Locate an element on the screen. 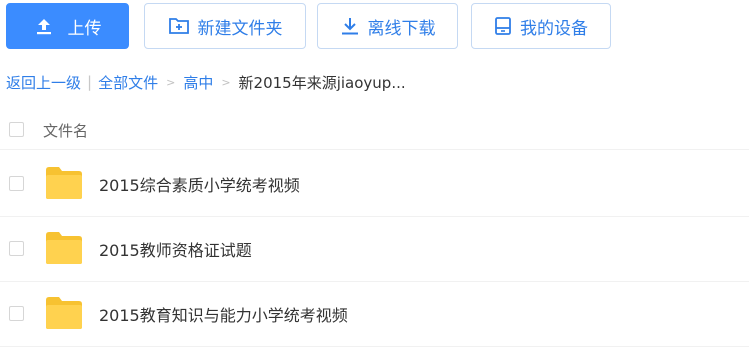  upload-icon is located at coordinates (44, 26).